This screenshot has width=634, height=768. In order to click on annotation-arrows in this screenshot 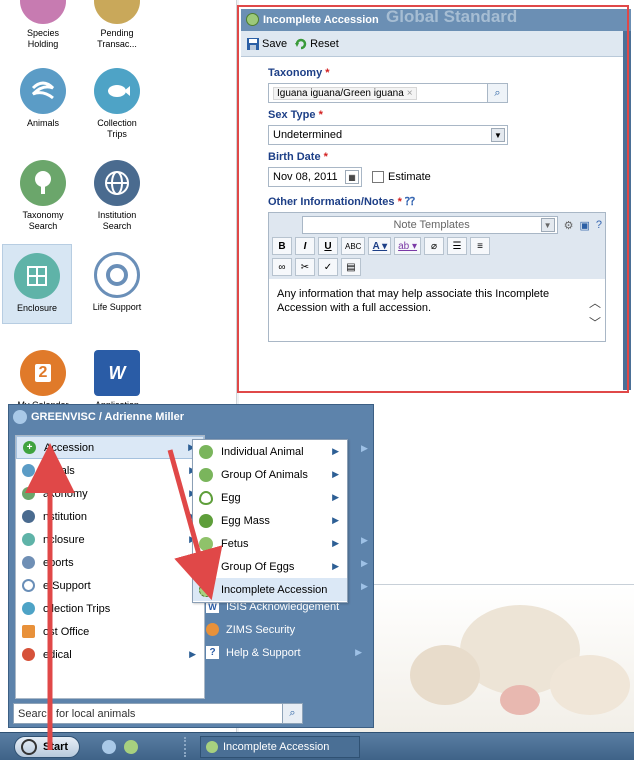, I will do `click(124, 596)`.